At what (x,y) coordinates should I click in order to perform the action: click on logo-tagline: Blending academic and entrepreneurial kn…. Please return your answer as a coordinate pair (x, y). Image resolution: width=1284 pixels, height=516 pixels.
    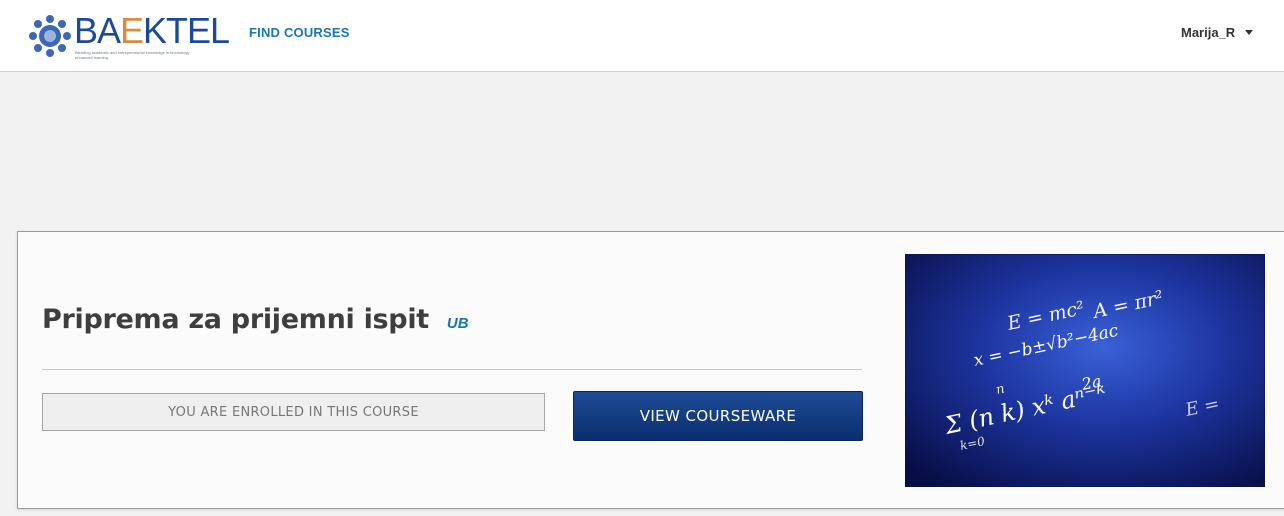
    Looking at the image, I should click on (132, 55).